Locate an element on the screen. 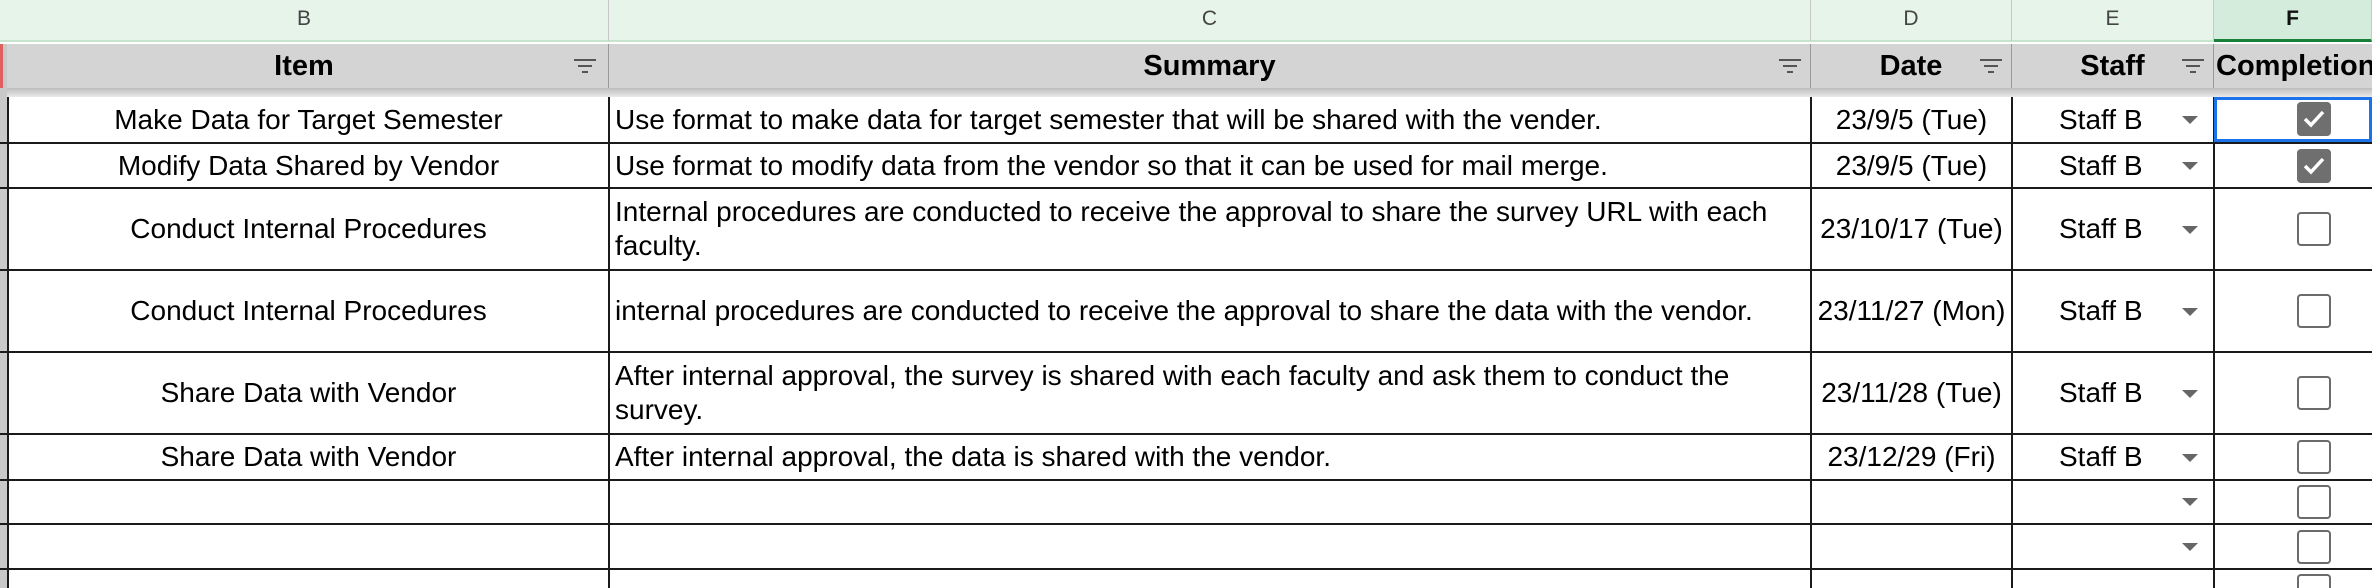  column-letter-e: E is located at coordinates (2113, 21).